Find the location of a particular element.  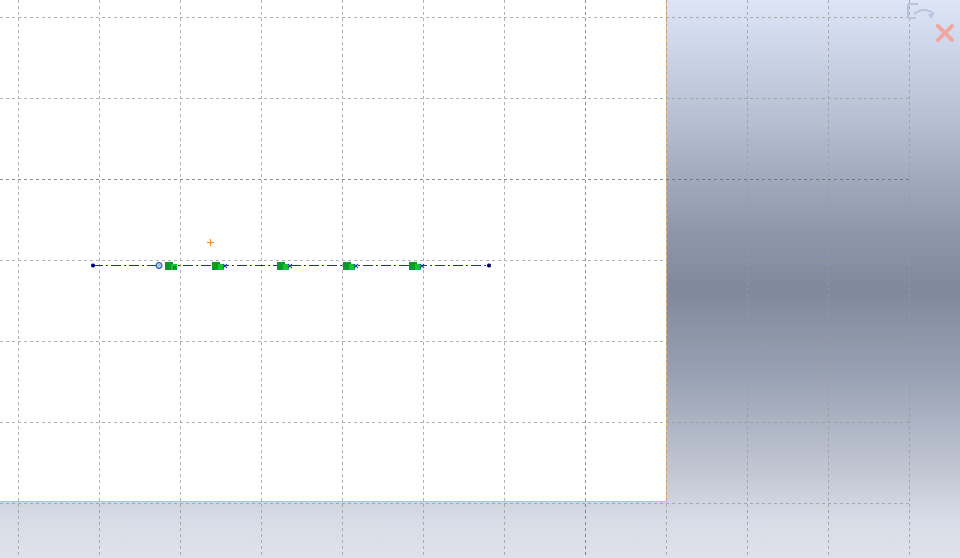

confirmation-corner is located at coordinates (930, 22).